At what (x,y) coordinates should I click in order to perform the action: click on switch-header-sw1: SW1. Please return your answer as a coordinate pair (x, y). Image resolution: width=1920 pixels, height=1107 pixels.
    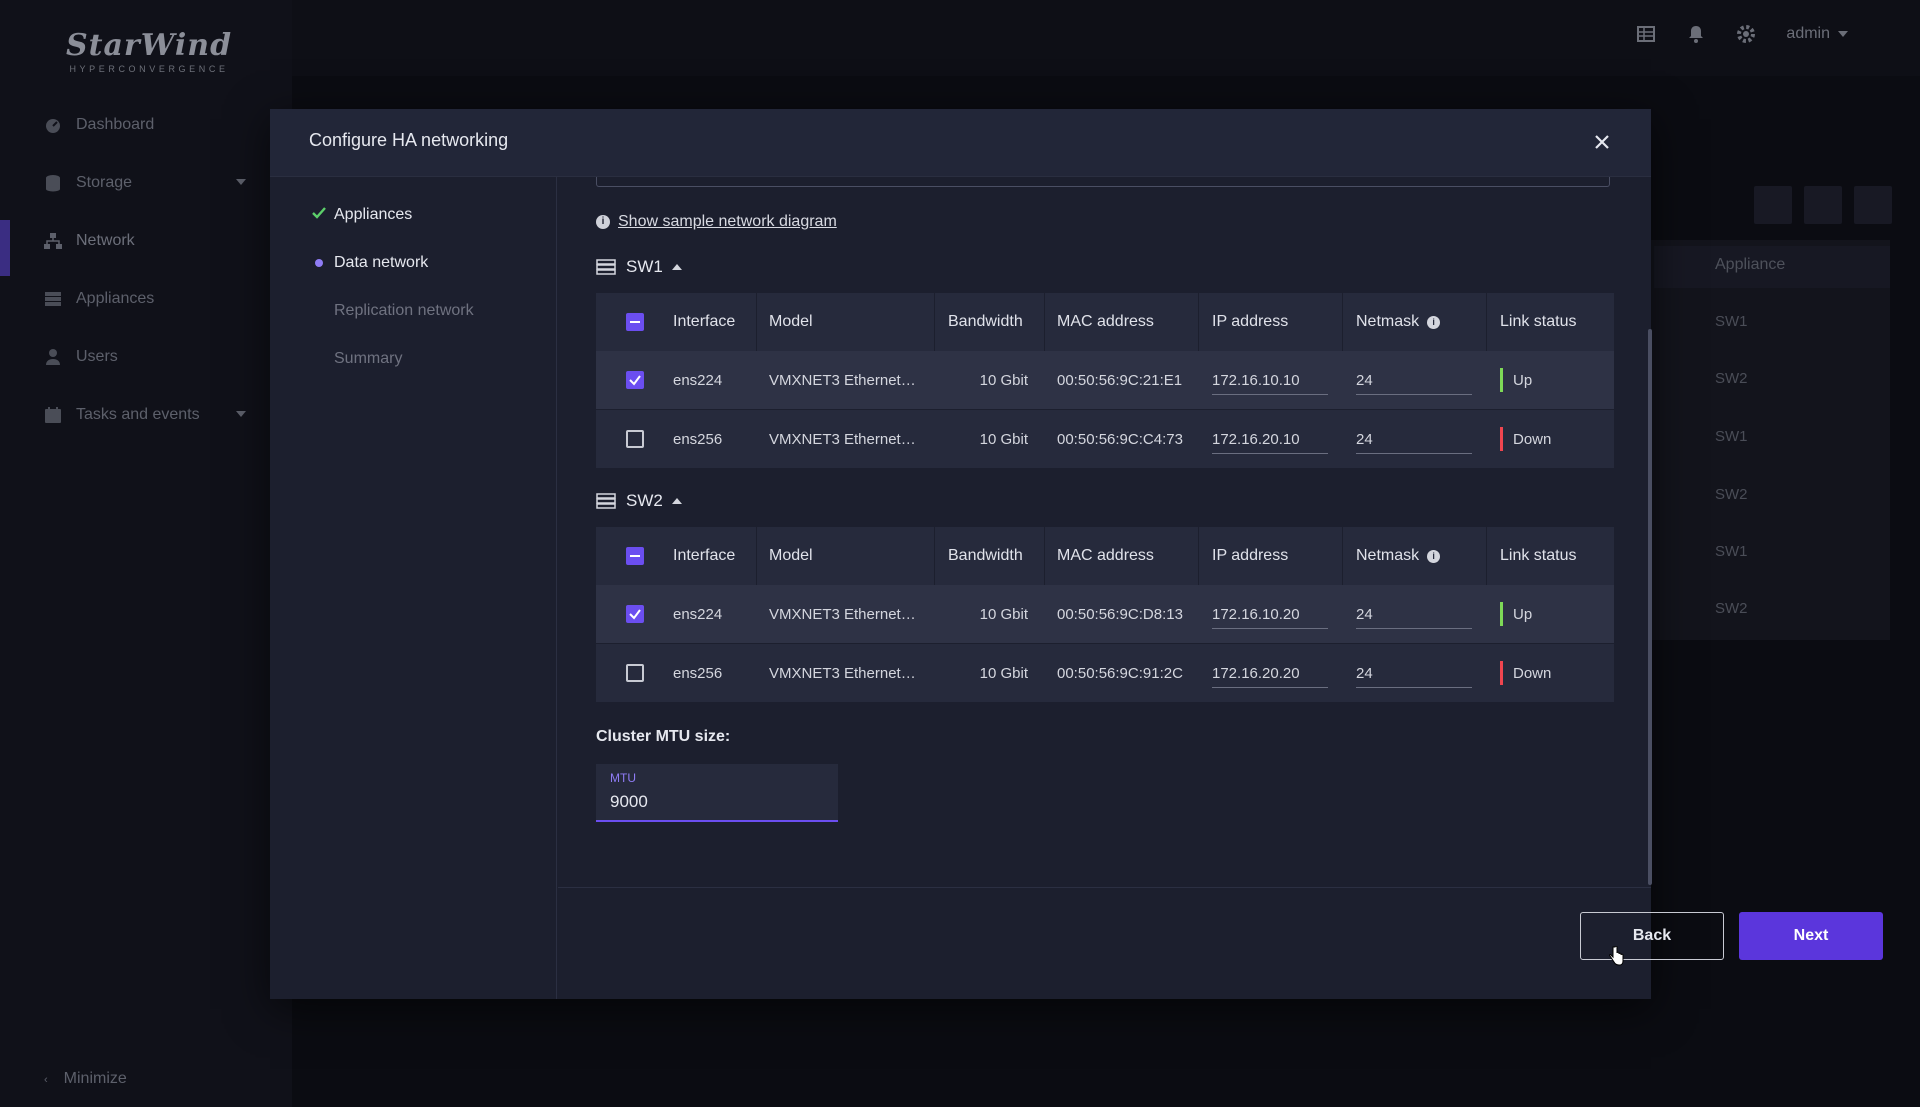
    Looking at the image, I should click on (639, 267).